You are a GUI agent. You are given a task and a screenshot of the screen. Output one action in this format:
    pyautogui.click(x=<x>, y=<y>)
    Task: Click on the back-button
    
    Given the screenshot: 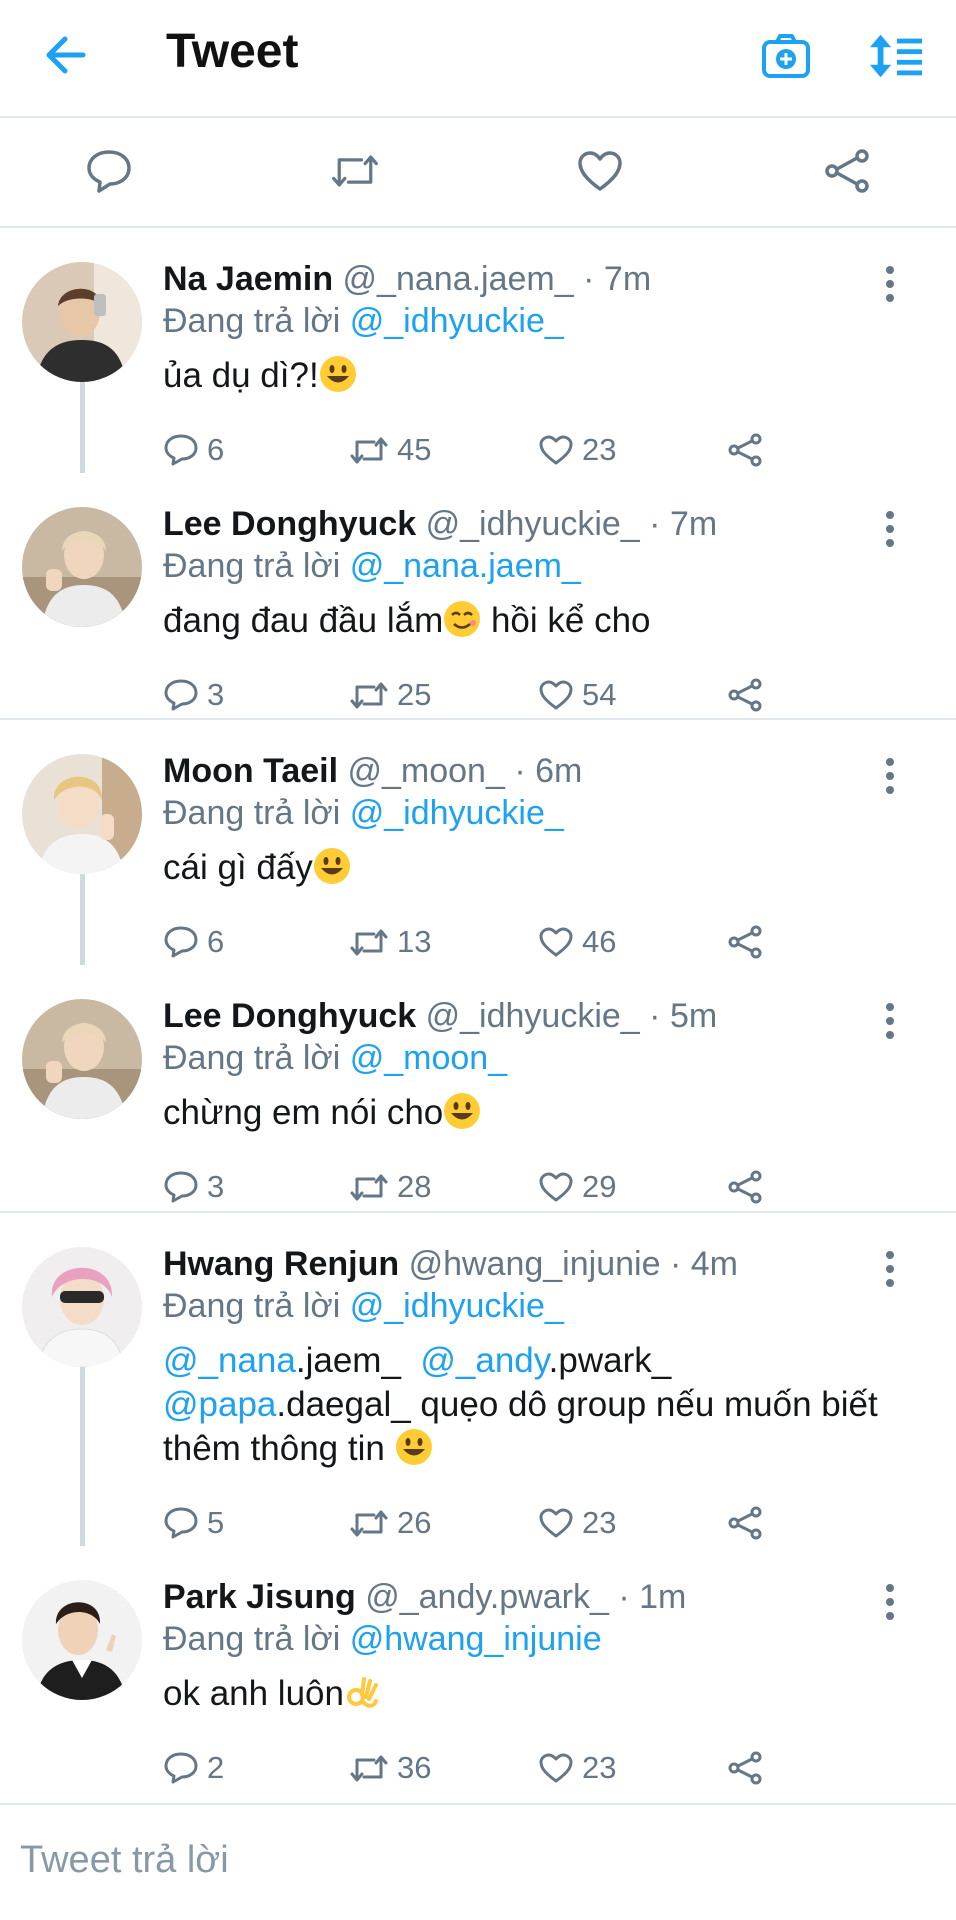 What is the action you would take?
    pyautogui.click(x=65, y=55)
    